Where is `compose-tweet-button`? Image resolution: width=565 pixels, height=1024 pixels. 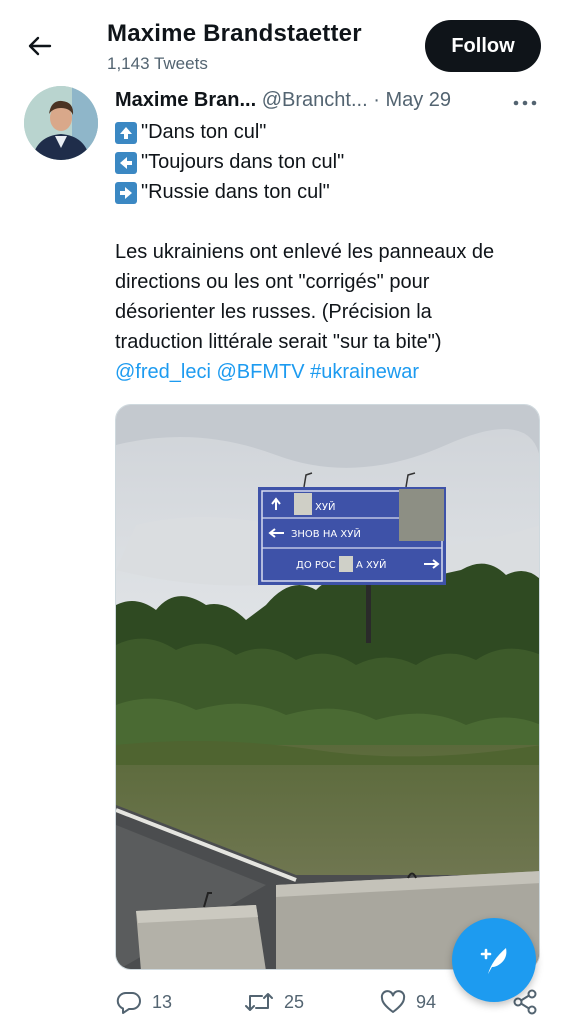
compose-tweet-button is located at coordinates (494, 960).